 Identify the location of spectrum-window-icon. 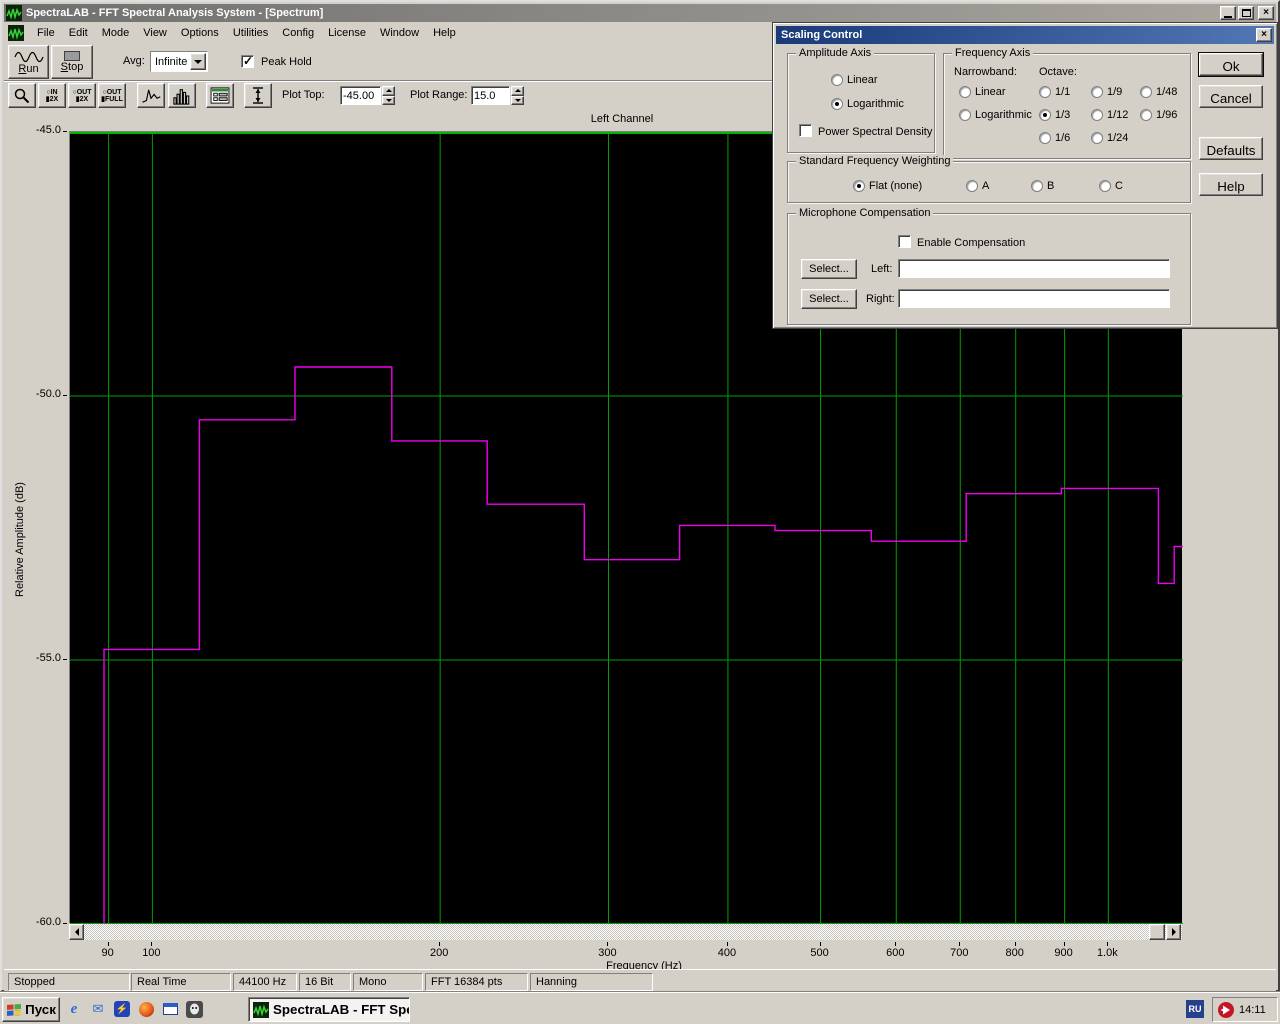
(16, 32).